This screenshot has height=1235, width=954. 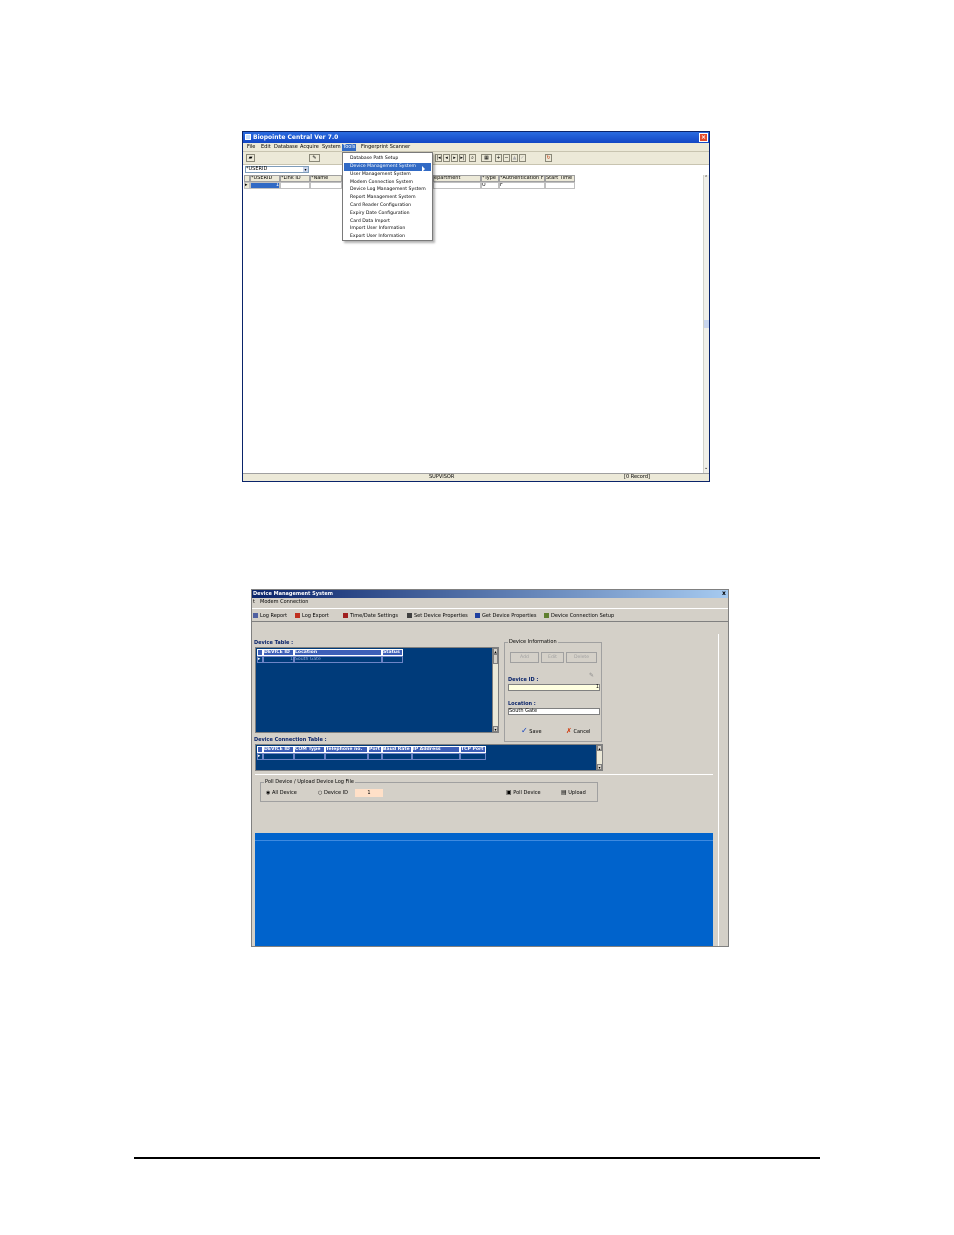 I want to click on menu-acquire: Acquire, so click(x=309, y=147).